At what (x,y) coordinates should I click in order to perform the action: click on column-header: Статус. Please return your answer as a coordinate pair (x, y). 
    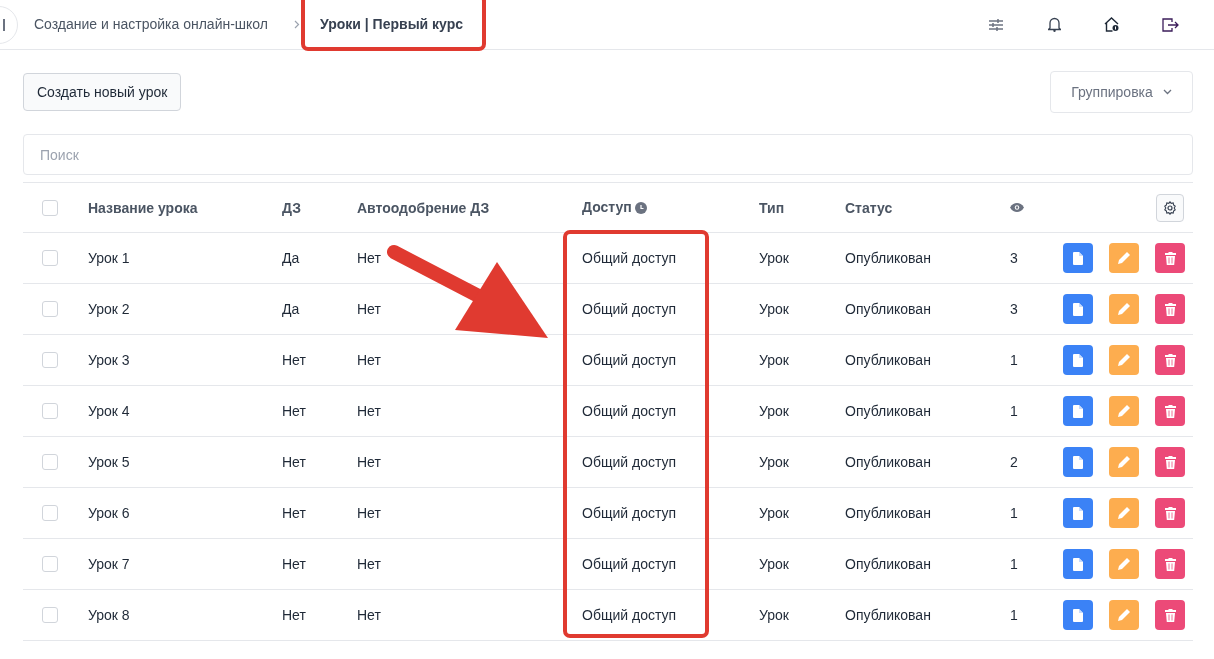
    Looking at the image, I should click on (869, 207).